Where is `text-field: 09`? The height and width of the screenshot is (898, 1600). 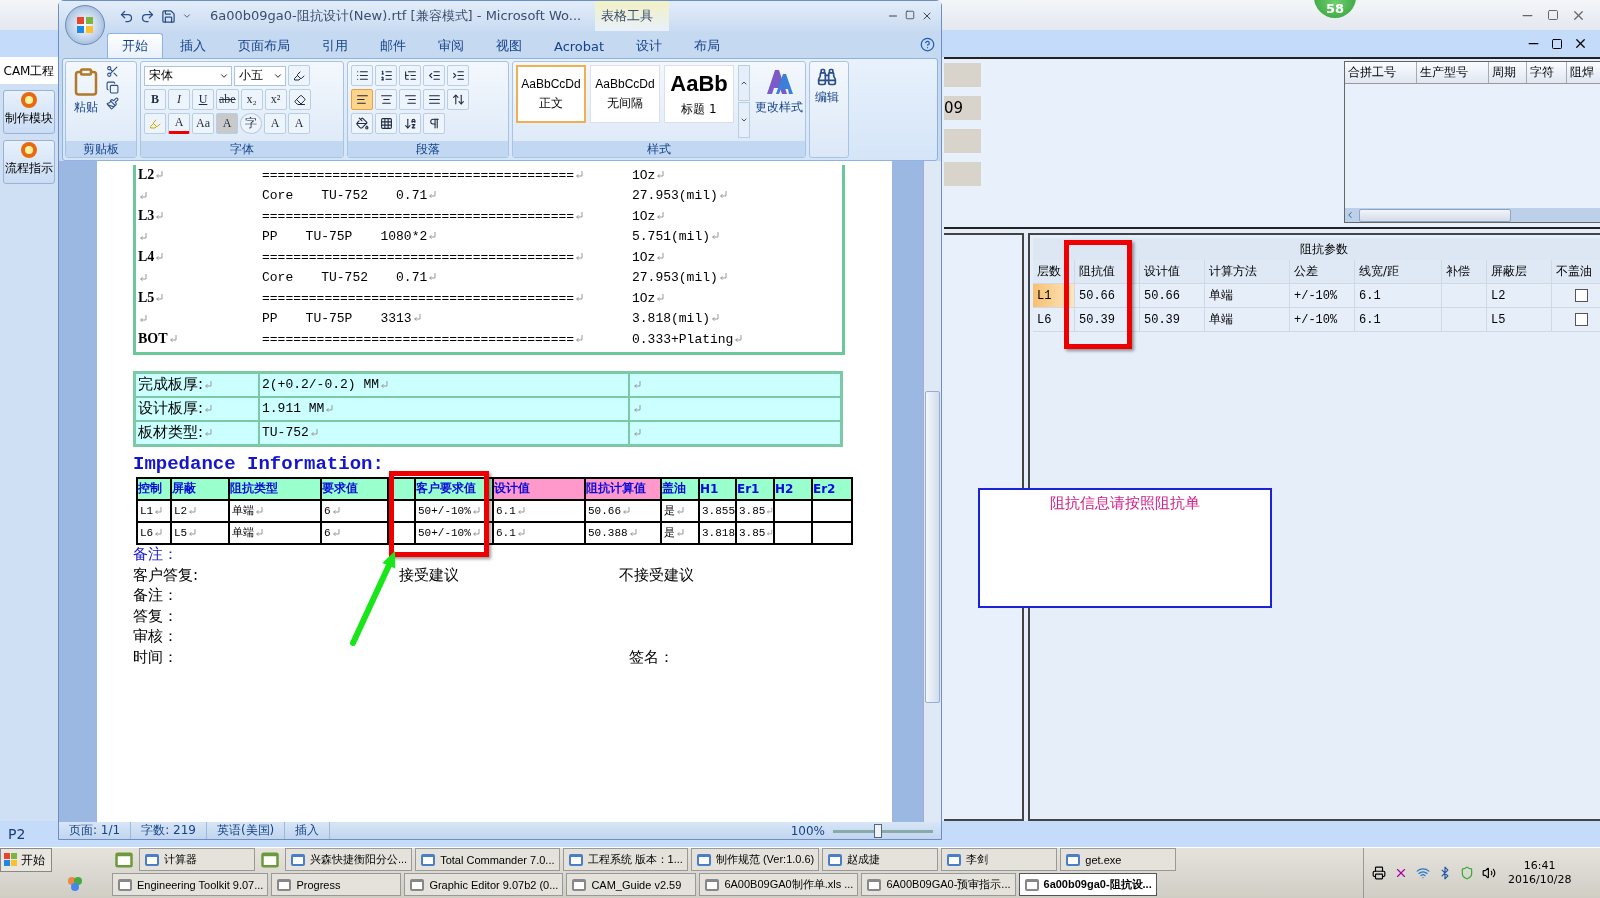
text-field: 09 is located at coordinates (962, 108).